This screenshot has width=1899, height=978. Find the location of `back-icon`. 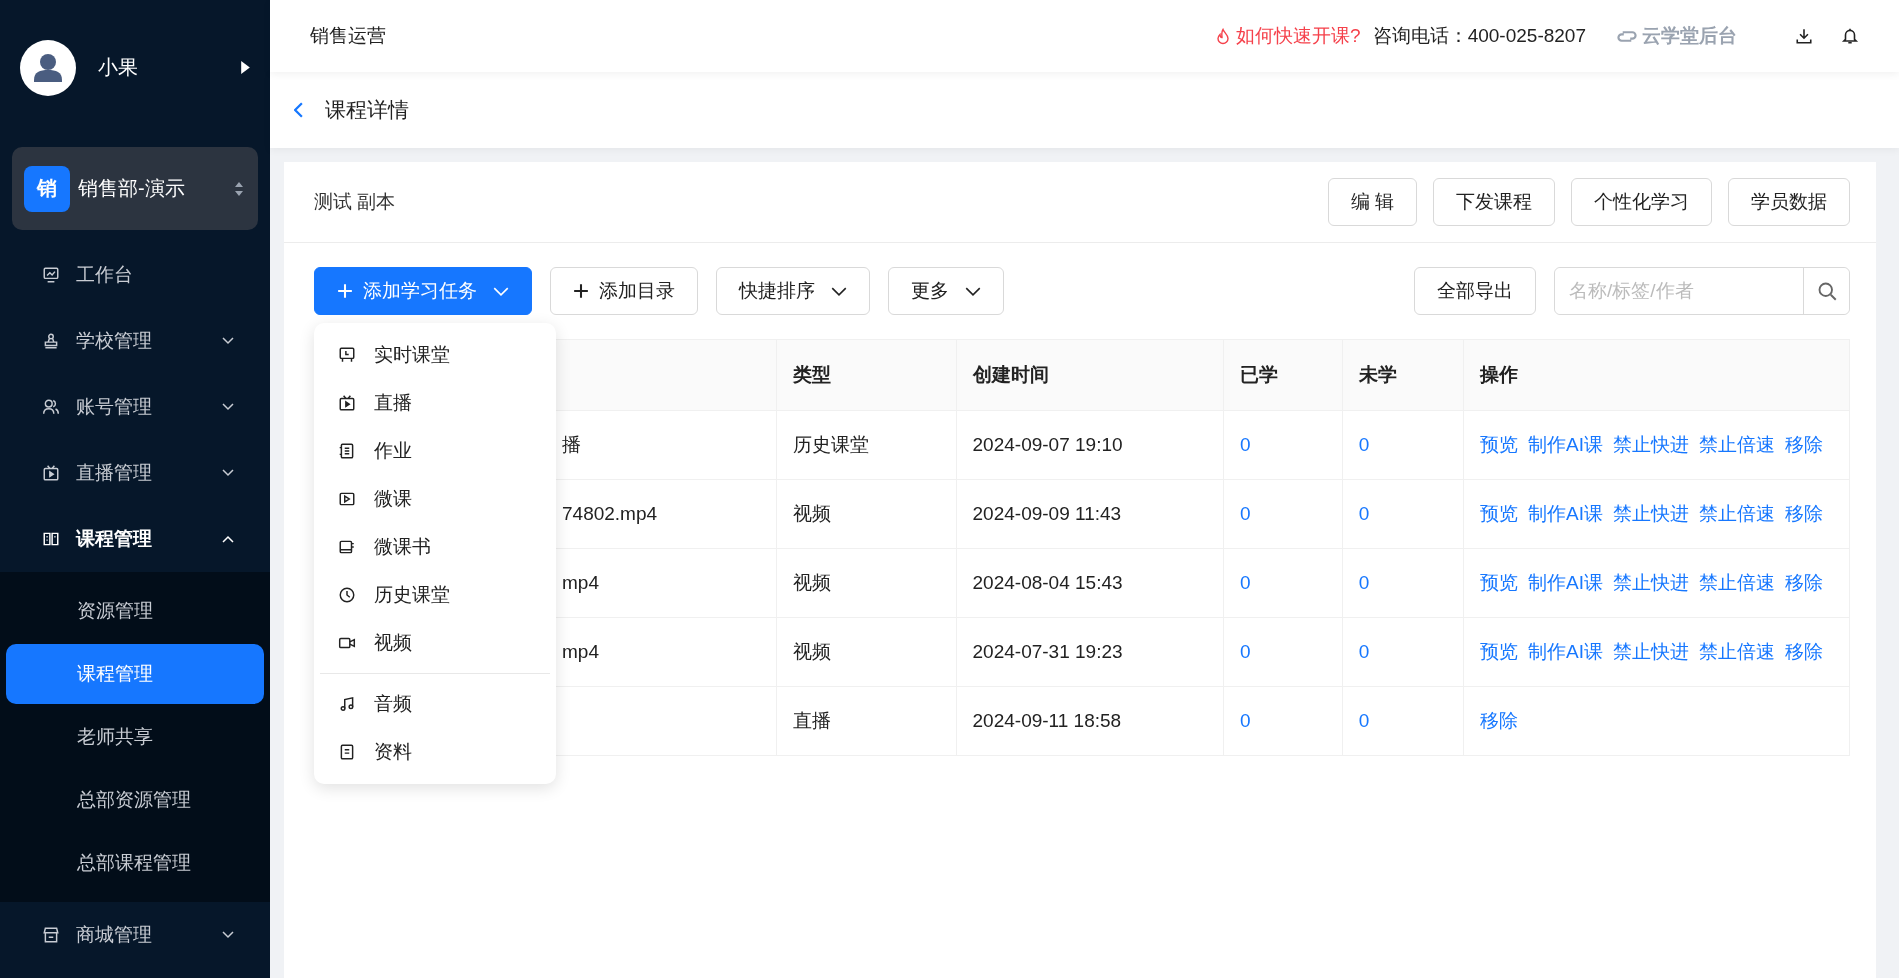

back-icon is located at coordinates (298, 110).